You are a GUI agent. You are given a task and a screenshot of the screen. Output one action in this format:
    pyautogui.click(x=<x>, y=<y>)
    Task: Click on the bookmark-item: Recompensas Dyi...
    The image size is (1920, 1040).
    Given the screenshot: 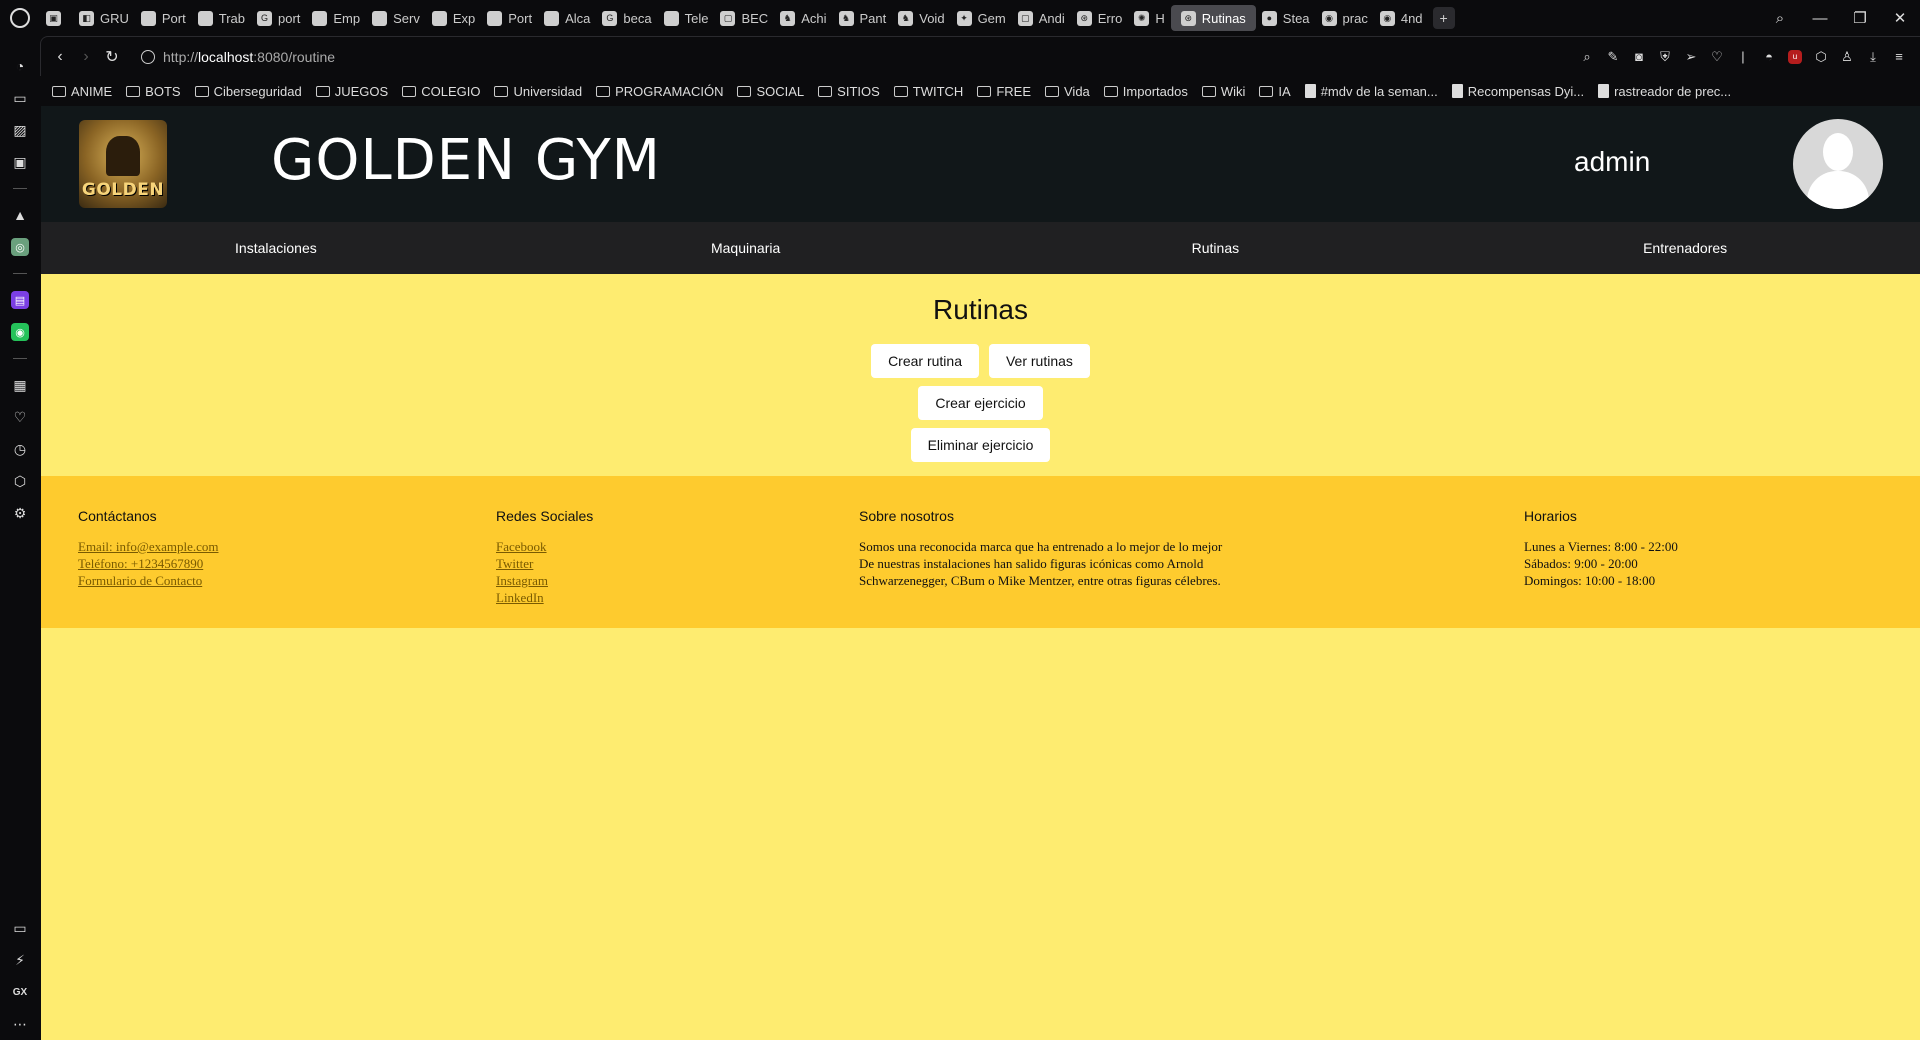 What is the action you would take?
    pyautogui.click(x=1517, y=91)
    